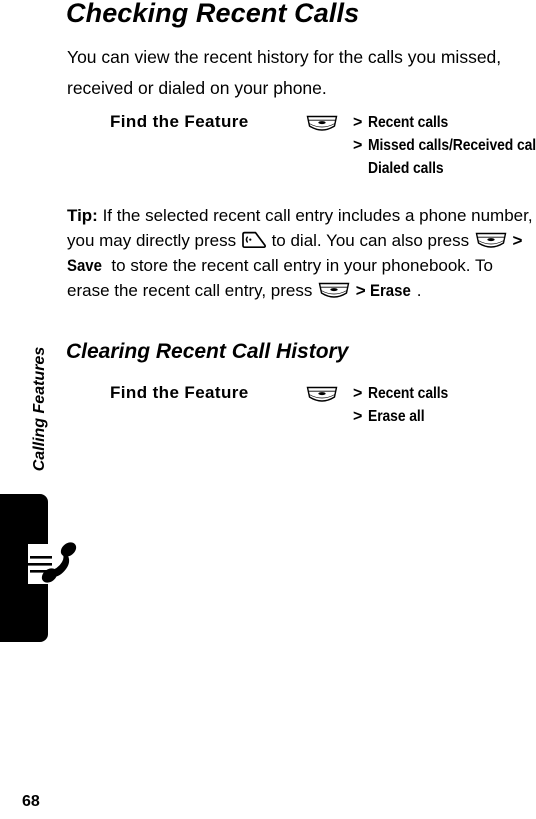 The height and width of the screenshot is (819, 536). I want to click on tip-lead-label: Tip:, so click(82, 215).